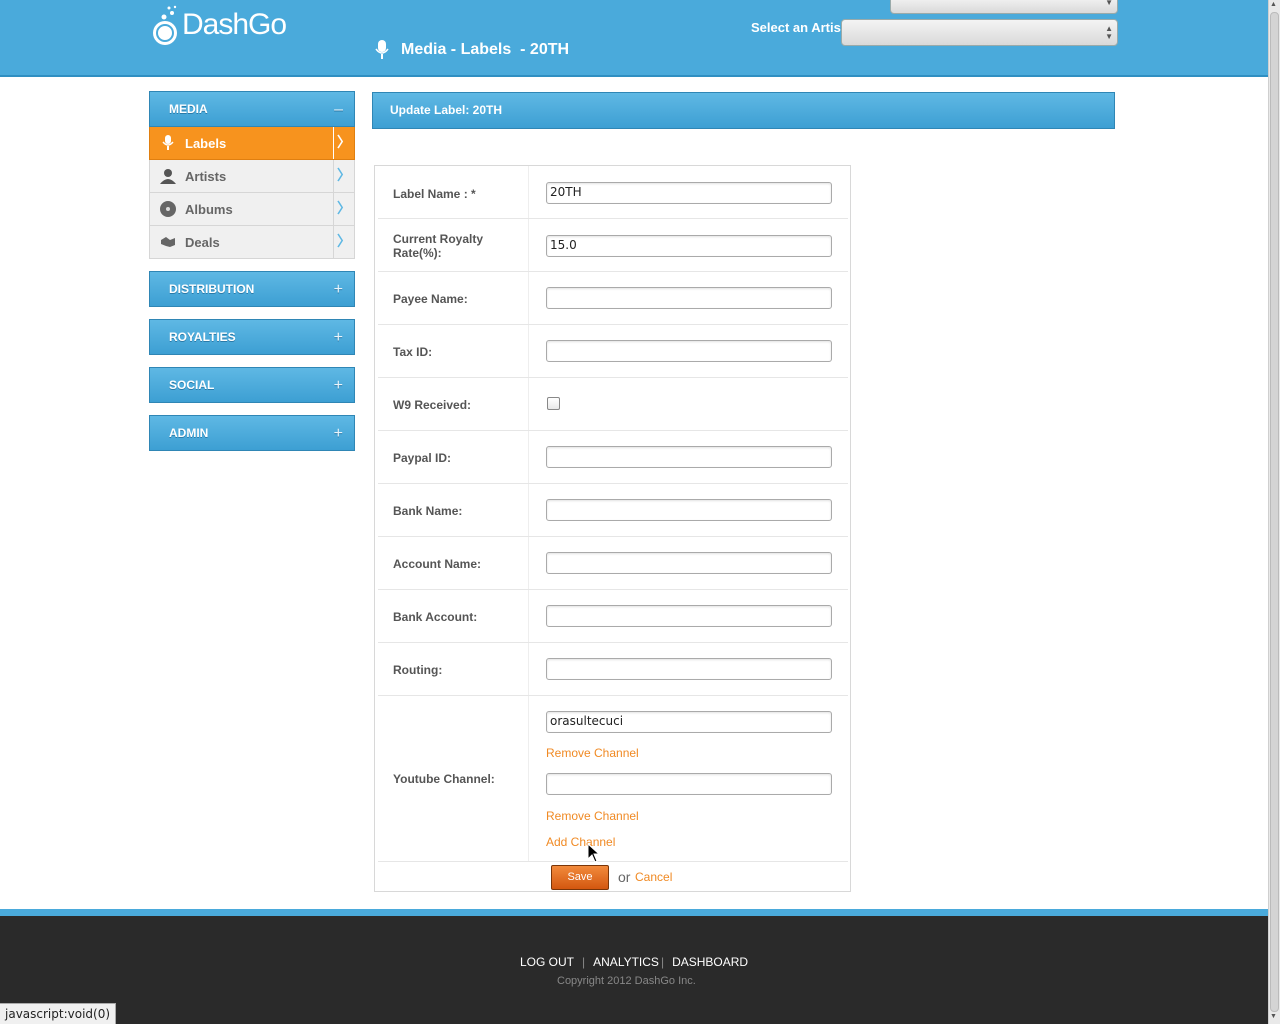 The height and width of the screenshot is (1024, 1280). I want to click on sidebar-item-deals: Deals 〉, so click(252, 242).